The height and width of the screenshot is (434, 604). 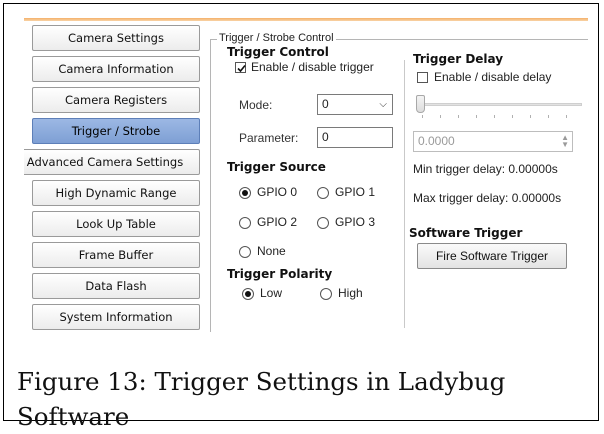 What do you see at coordinates (436, 141) in the screenshot?
I see `delay-value: 0.0000` at bounding box center [436, 141].